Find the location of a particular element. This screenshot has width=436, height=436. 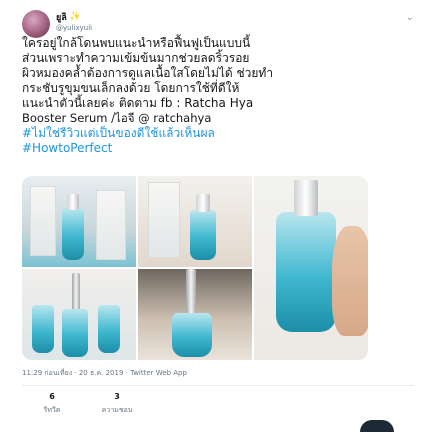

like-stat: 3 ความชอบ is located at coordinates (117, 404).